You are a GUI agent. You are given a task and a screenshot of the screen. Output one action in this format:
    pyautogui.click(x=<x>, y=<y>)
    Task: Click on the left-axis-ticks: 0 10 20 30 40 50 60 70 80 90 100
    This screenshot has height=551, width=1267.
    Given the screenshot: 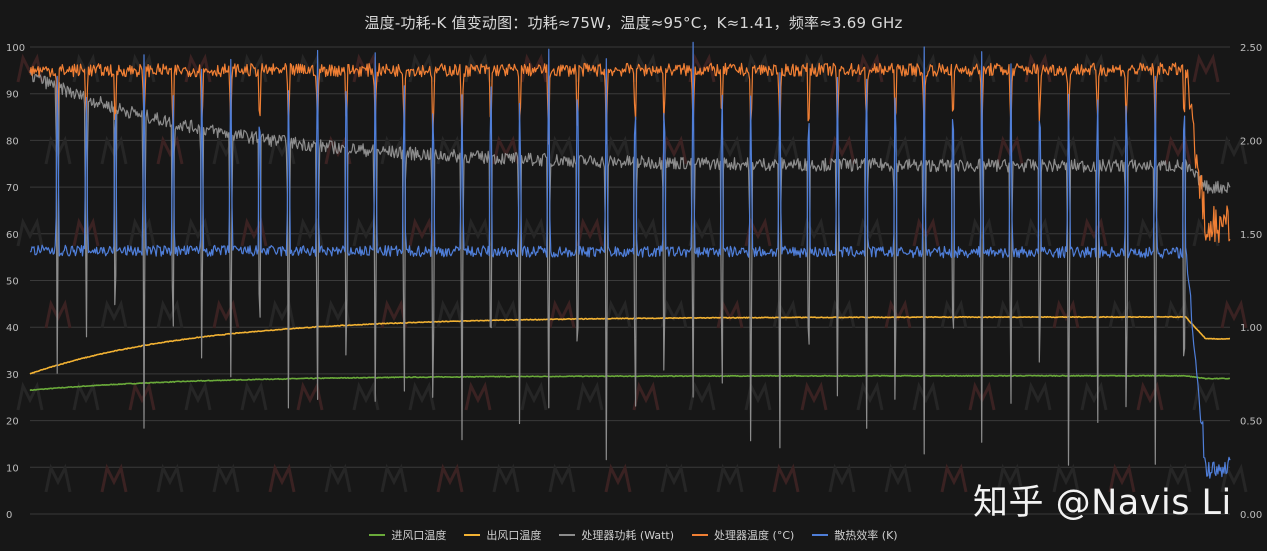 What is the action you would take?
    pyautogui.click(x=15, y=282)
    